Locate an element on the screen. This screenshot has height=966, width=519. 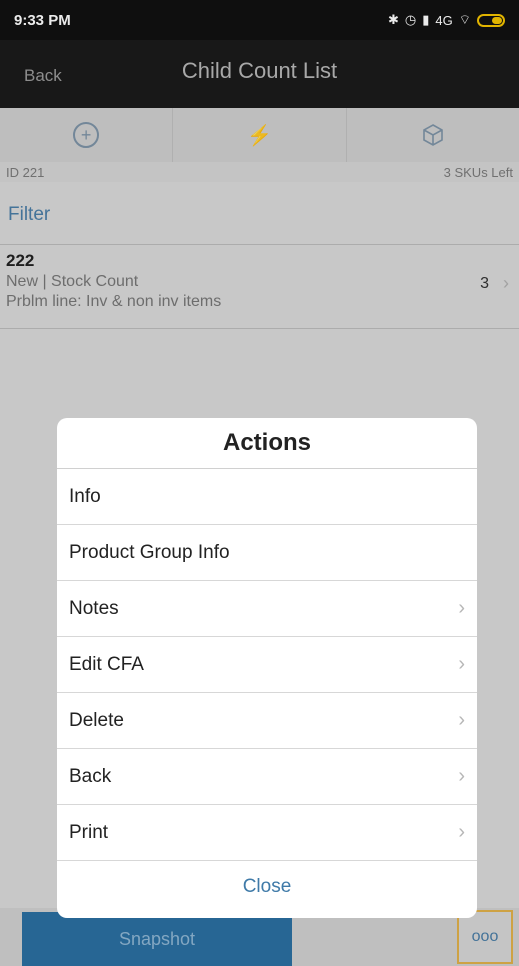
action-back: Back › is located at coordinates (267, 777).